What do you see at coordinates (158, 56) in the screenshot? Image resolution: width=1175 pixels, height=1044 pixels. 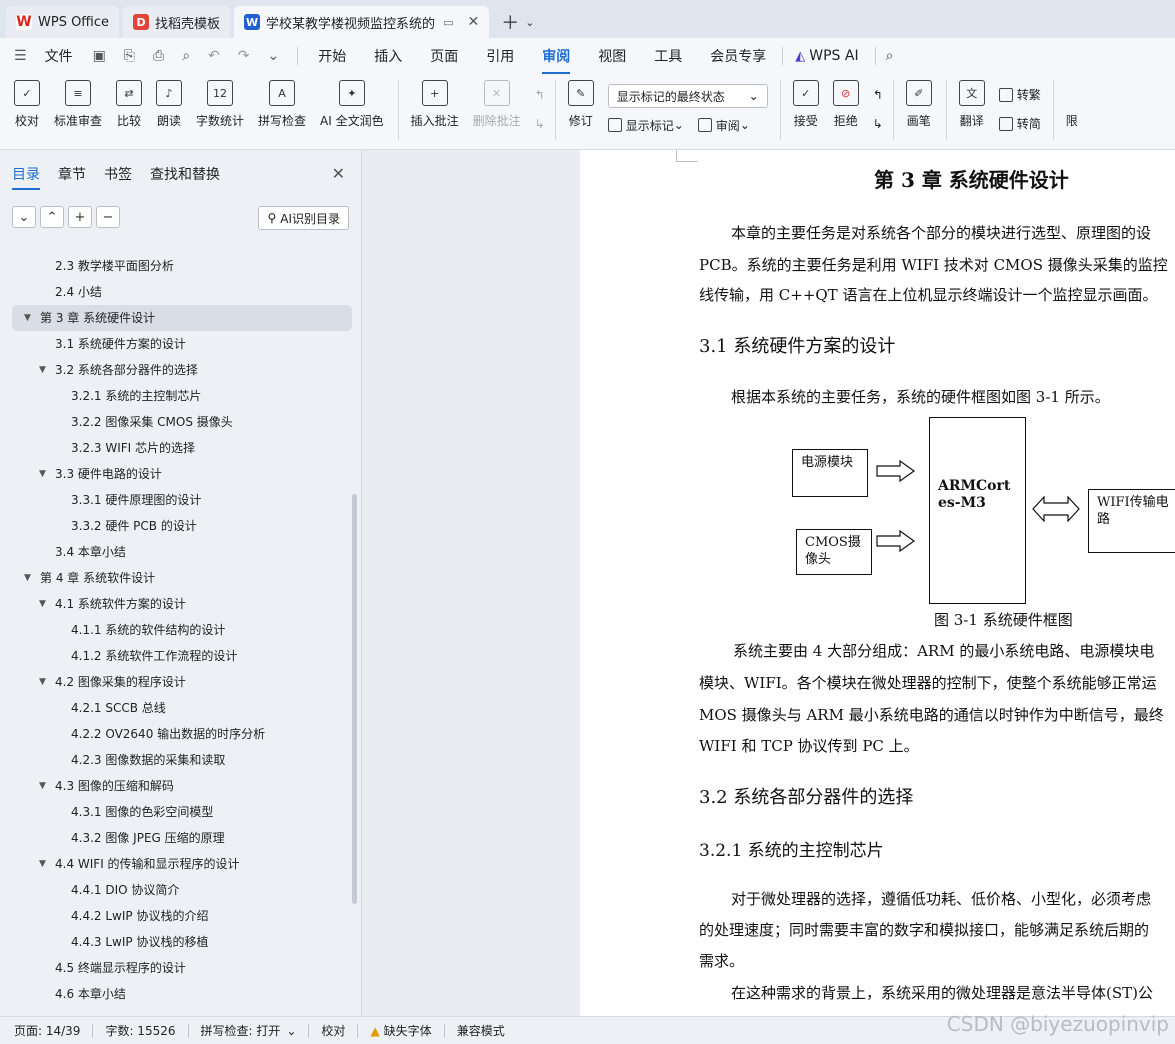 I see `print-icon: ⎙` at bounding box center [158, 56].